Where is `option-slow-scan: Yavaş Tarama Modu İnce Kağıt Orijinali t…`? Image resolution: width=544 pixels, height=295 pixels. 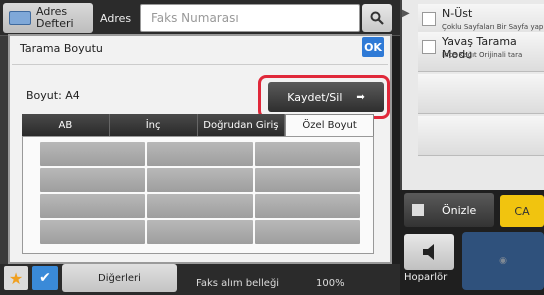
option-slow-scan: Yavaş Tarama Modu İnce Kağıt Orijinali t… is located at coordinates (481, 52).